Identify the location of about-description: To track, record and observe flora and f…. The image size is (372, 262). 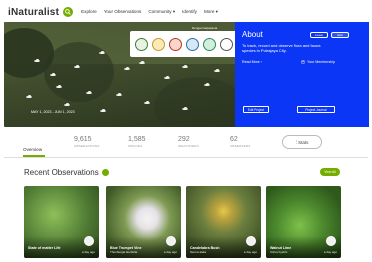
(281, 48).